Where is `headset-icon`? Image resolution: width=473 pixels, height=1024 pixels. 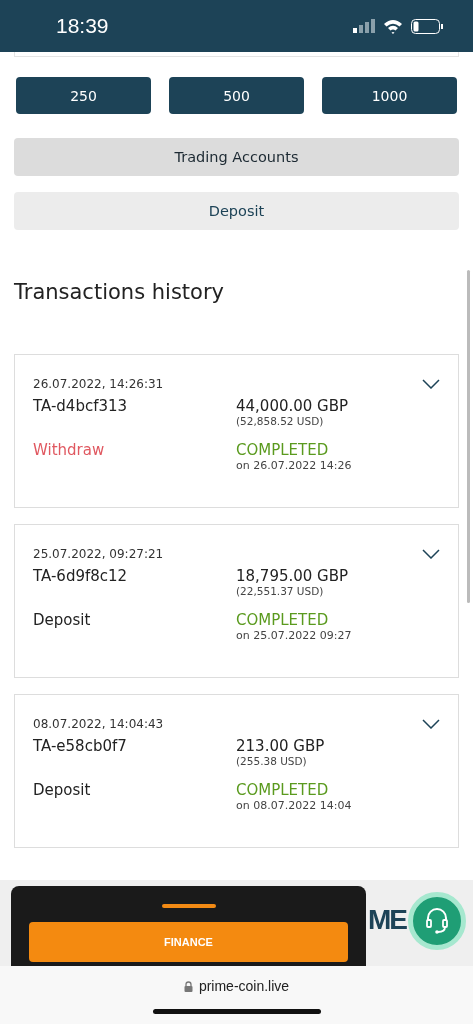 headset-icon is located at coordinates (437, 921).